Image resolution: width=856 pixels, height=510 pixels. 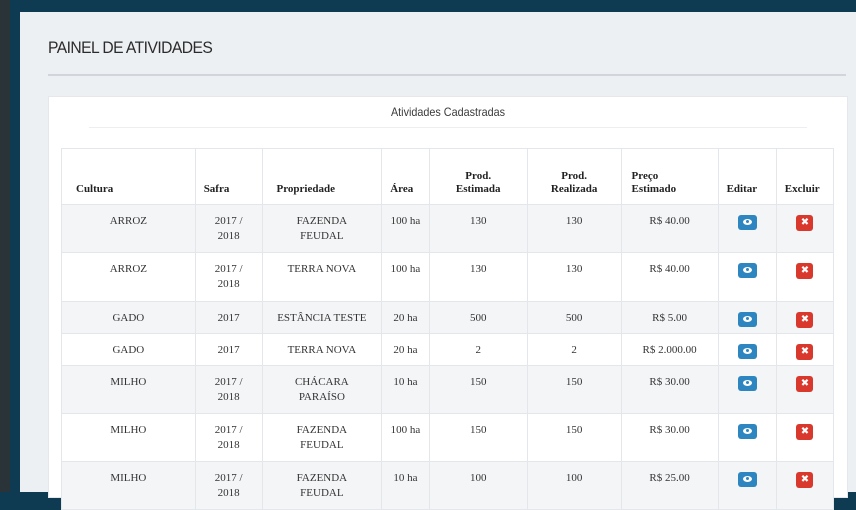 I want to click on column-header-editar: Editar, so click(x=747, y=176).